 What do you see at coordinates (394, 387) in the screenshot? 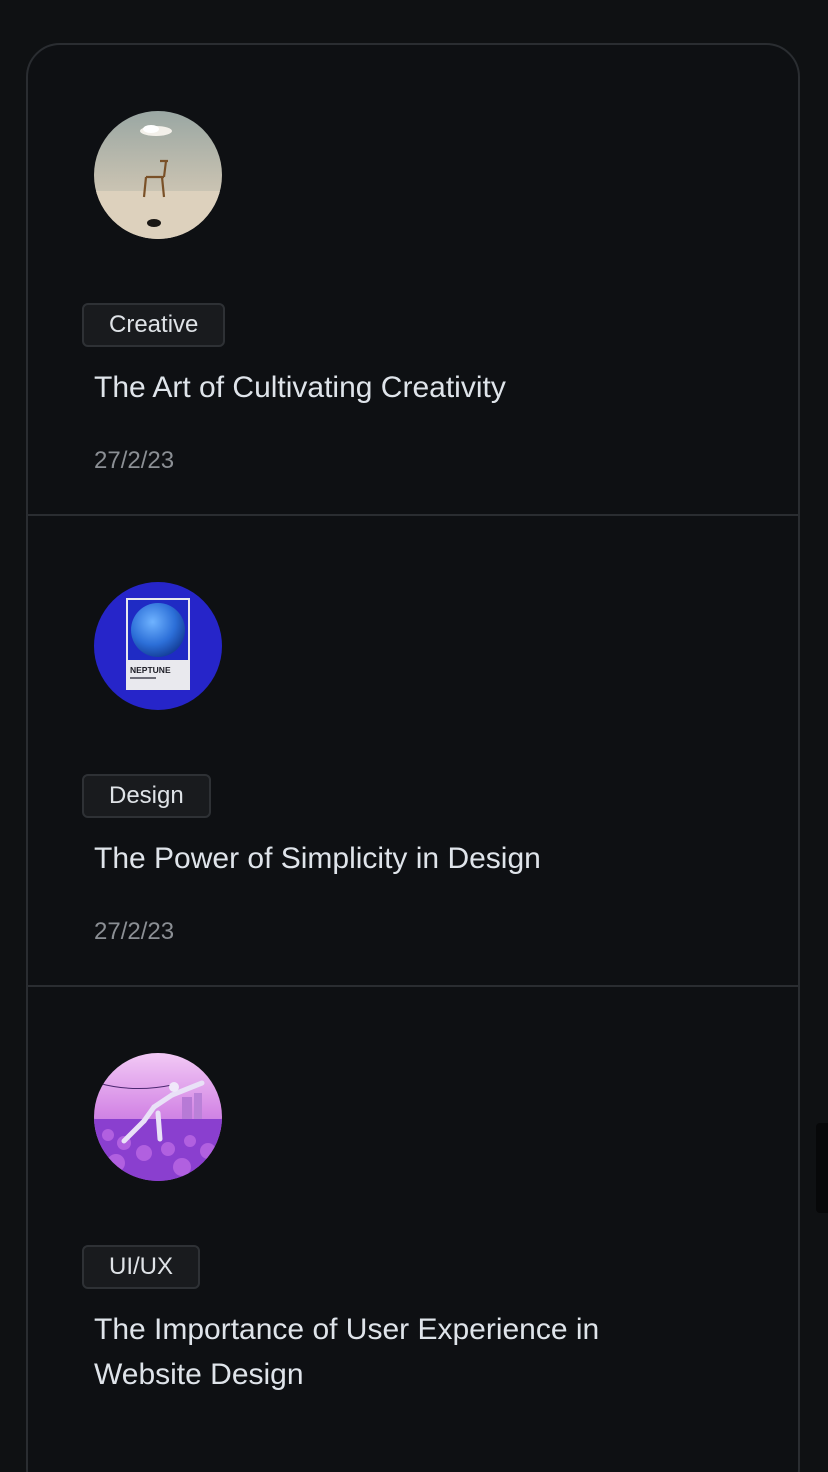
I see `post-title: The Art of Cultivating Creativity` at bounding box center [394, 387].